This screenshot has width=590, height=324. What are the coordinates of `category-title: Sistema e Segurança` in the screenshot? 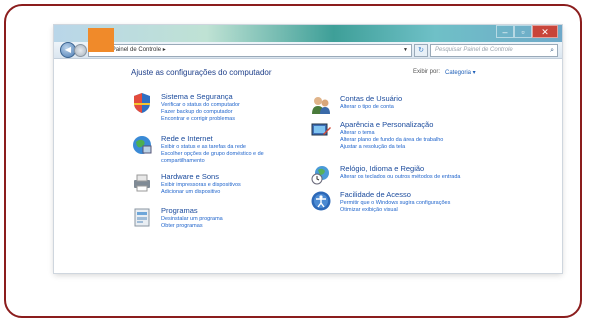 It's located at (197, 96).